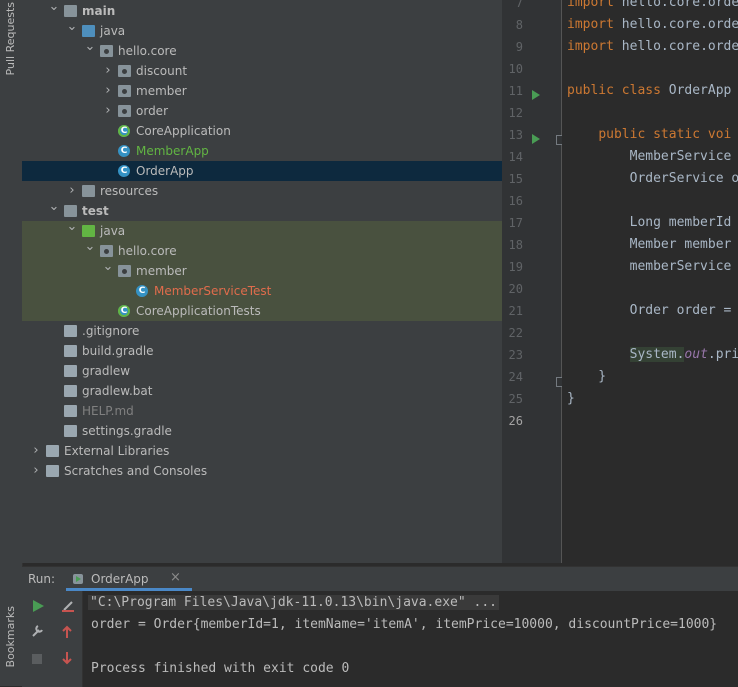 The height and width of the screenshot is (687, 738). Describe the element at coordinates (515, 245) in the screenshot. I see `line-number: 18` at that location.